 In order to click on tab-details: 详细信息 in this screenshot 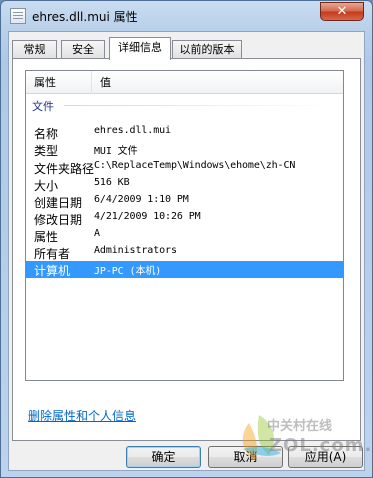, I will do `click(140, 48)`.